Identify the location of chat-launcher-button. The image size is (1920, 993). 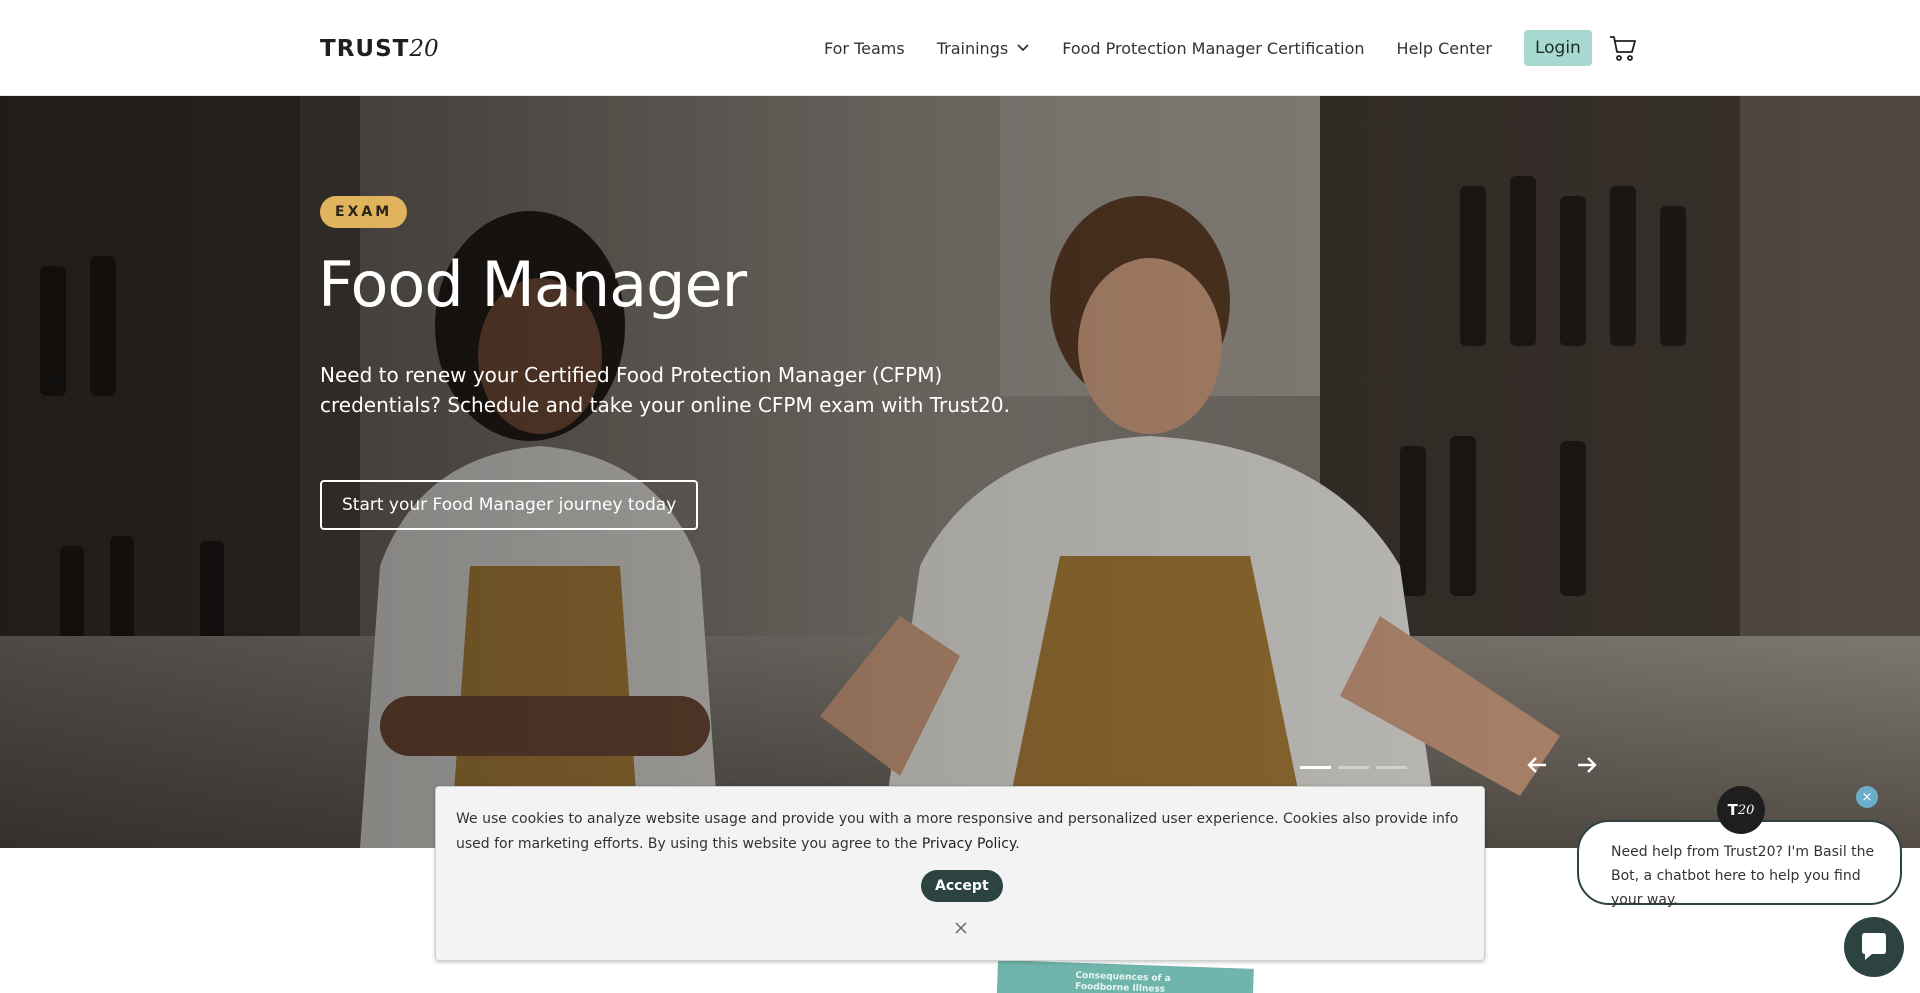
(1874, 947).